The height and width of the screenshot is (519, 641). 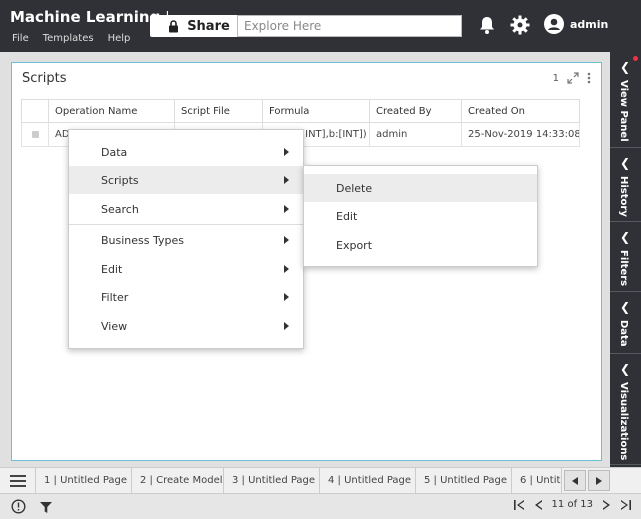 I want to click on row-selector, so click(x=35, y=134).